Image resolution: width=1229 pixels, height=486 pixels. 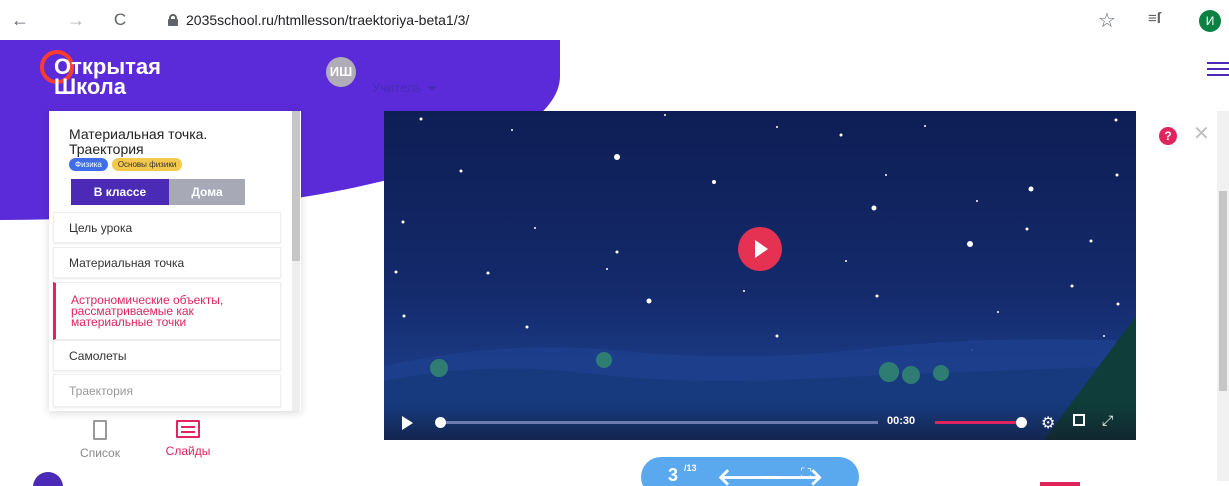 I want to click on volume-slider, so click(x=978, y=422).